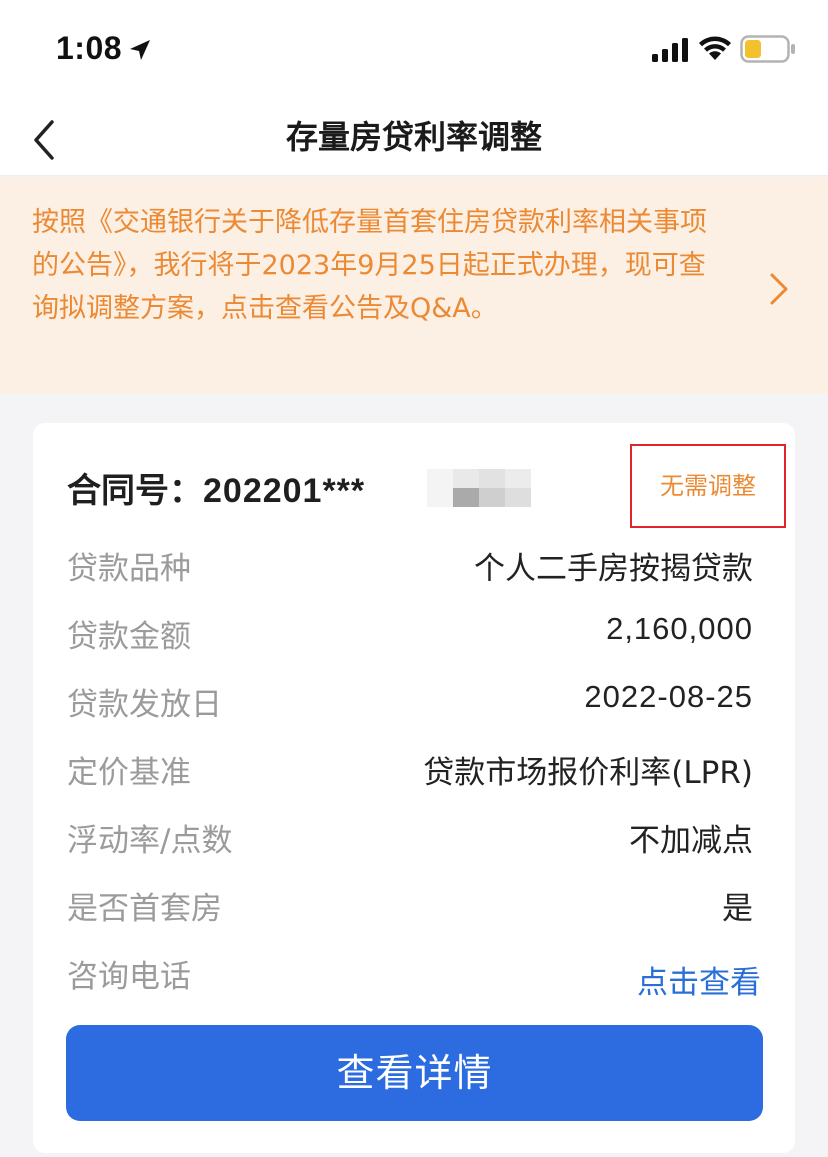 The height and width of the screenshot is (1157, 828). What do you see at coordinates (613, 569) in the screenshot?
I see `info-value: 个人二手房按揭贷款` at bounding box center [613, 569].